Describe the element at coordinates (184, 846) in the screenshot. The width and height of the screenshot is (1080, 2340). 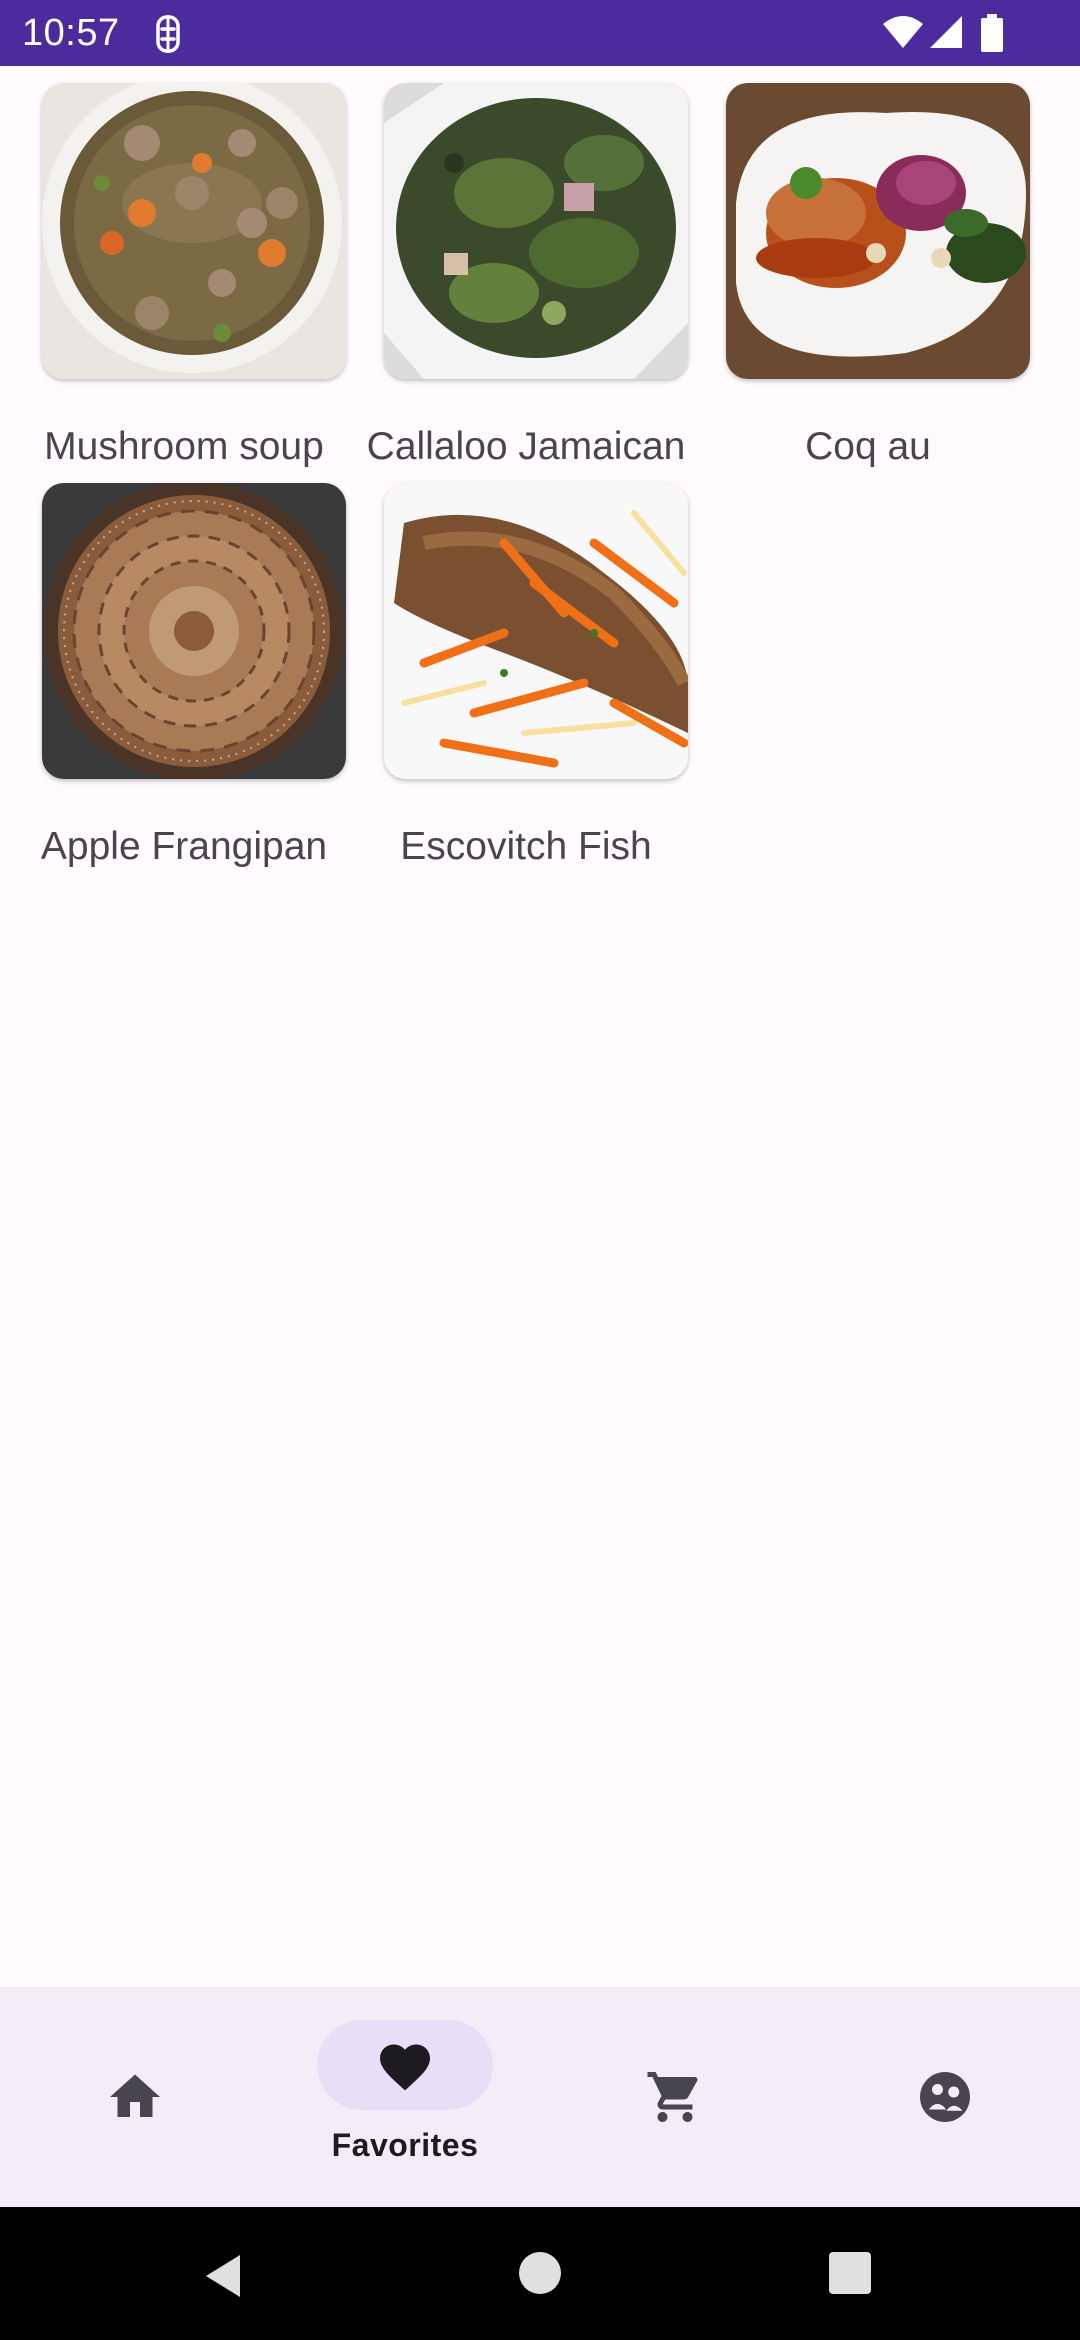
I see `favorite-title: Apple Frangipan` at that location.